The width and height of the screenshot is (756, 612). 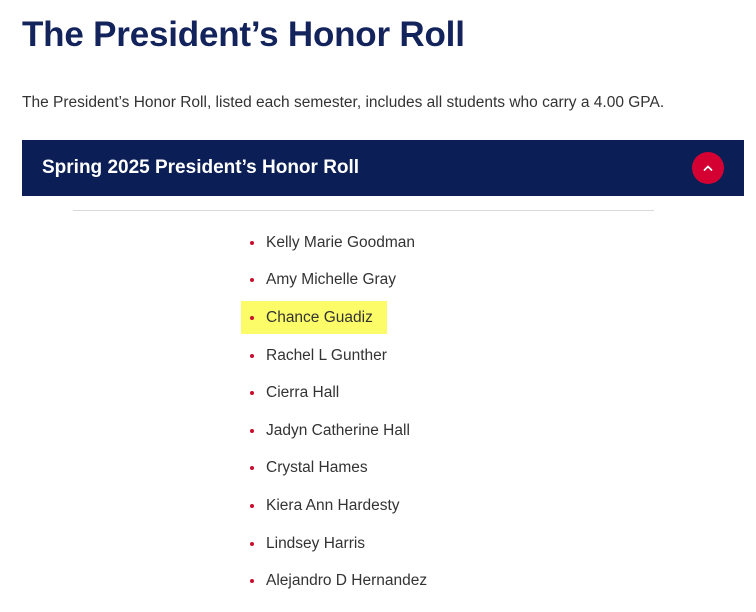 What do you see at coordinates (243, 34) in the screenshot?
I see `page-title: The President’s Honor Roll` at bounding box center [243, 34].